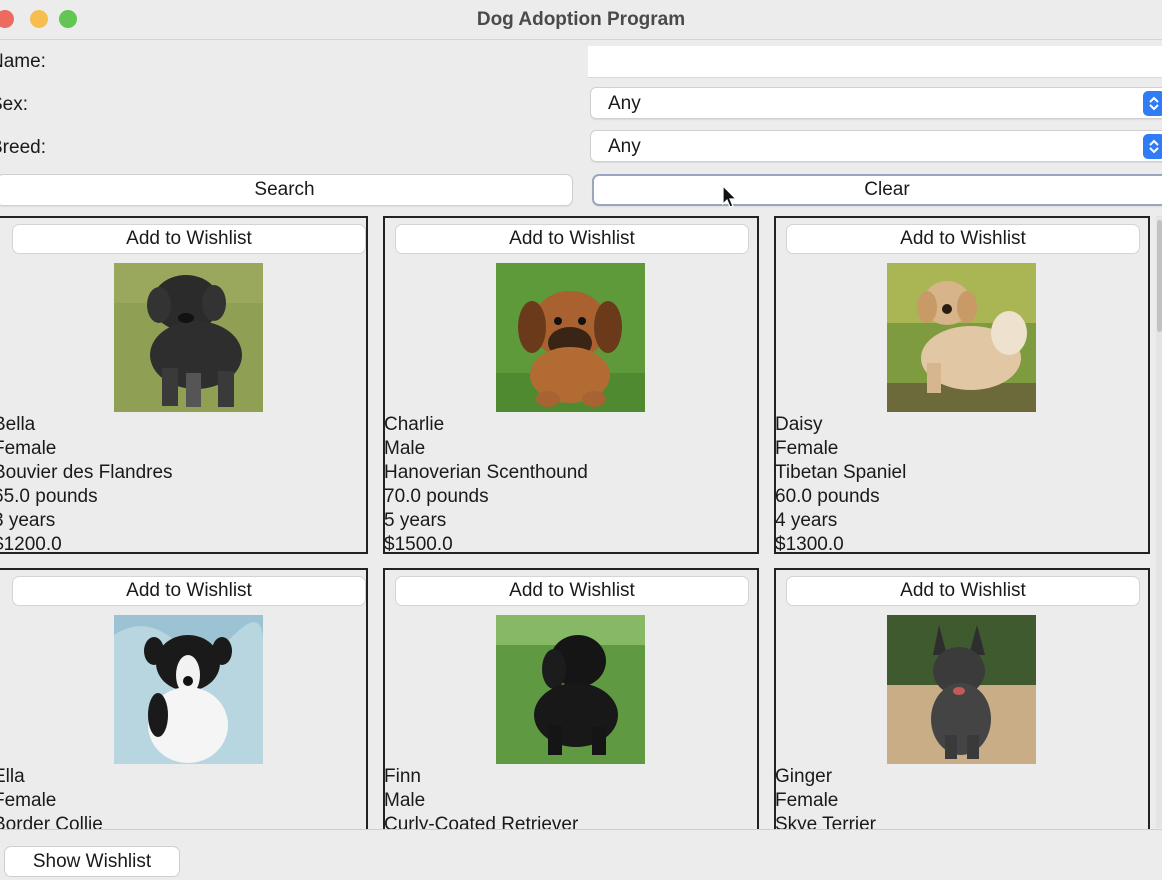 This screenshot has height=880, width=1162. Describe the element at coordinates (826, 821) in the screenshot. I see `dog-breed: Skye Terrier` at that location.